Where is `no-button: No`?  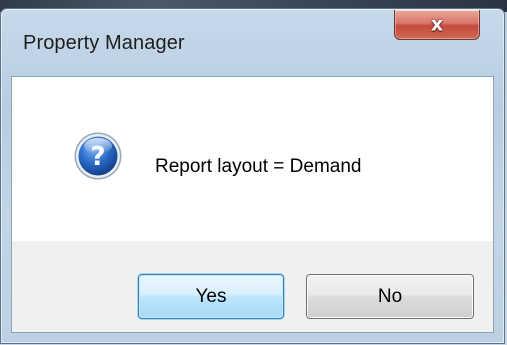
no-button: No is located at coordinates (390, 296).